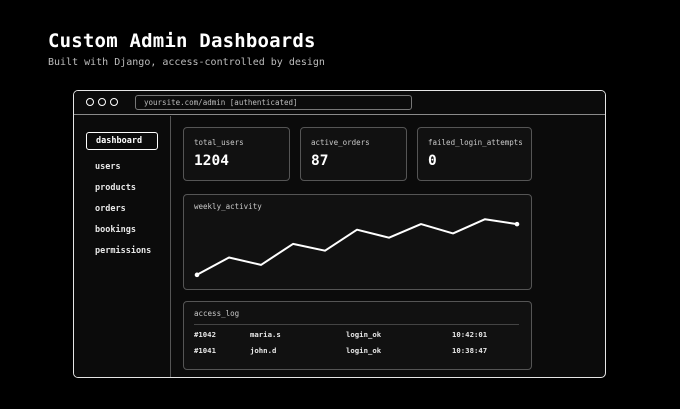 This screenshot has width=680, height=409. What do you see at coordinates (114, 102) in the screenshot?
I see `window-maximize-dot-icon` at bounding box center [114, 102].